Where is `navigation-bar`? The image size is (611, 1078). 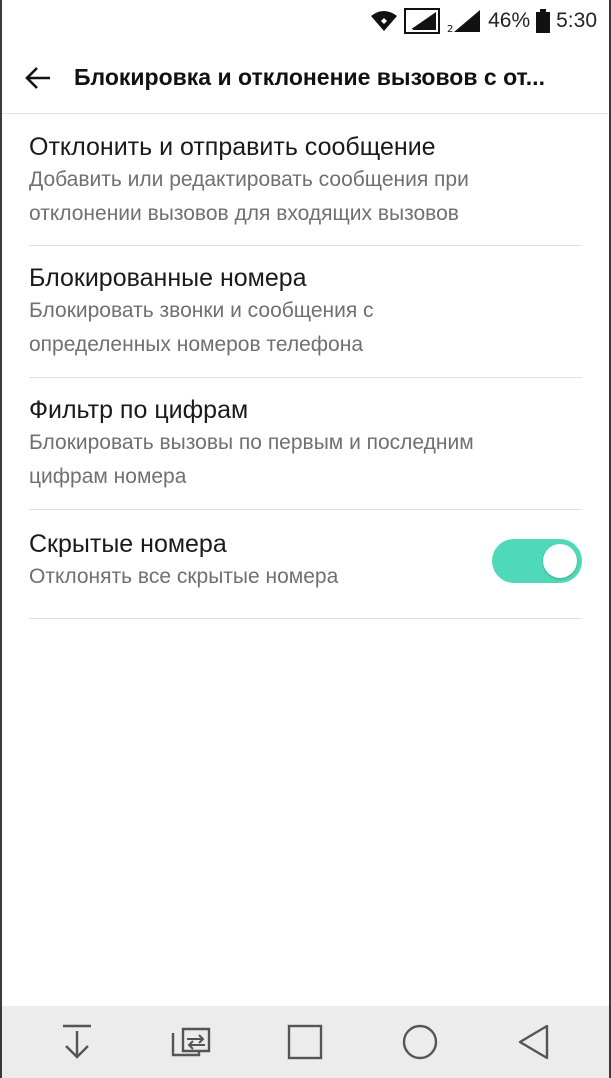 navigation-bar is located at coordinates (305, 1042).